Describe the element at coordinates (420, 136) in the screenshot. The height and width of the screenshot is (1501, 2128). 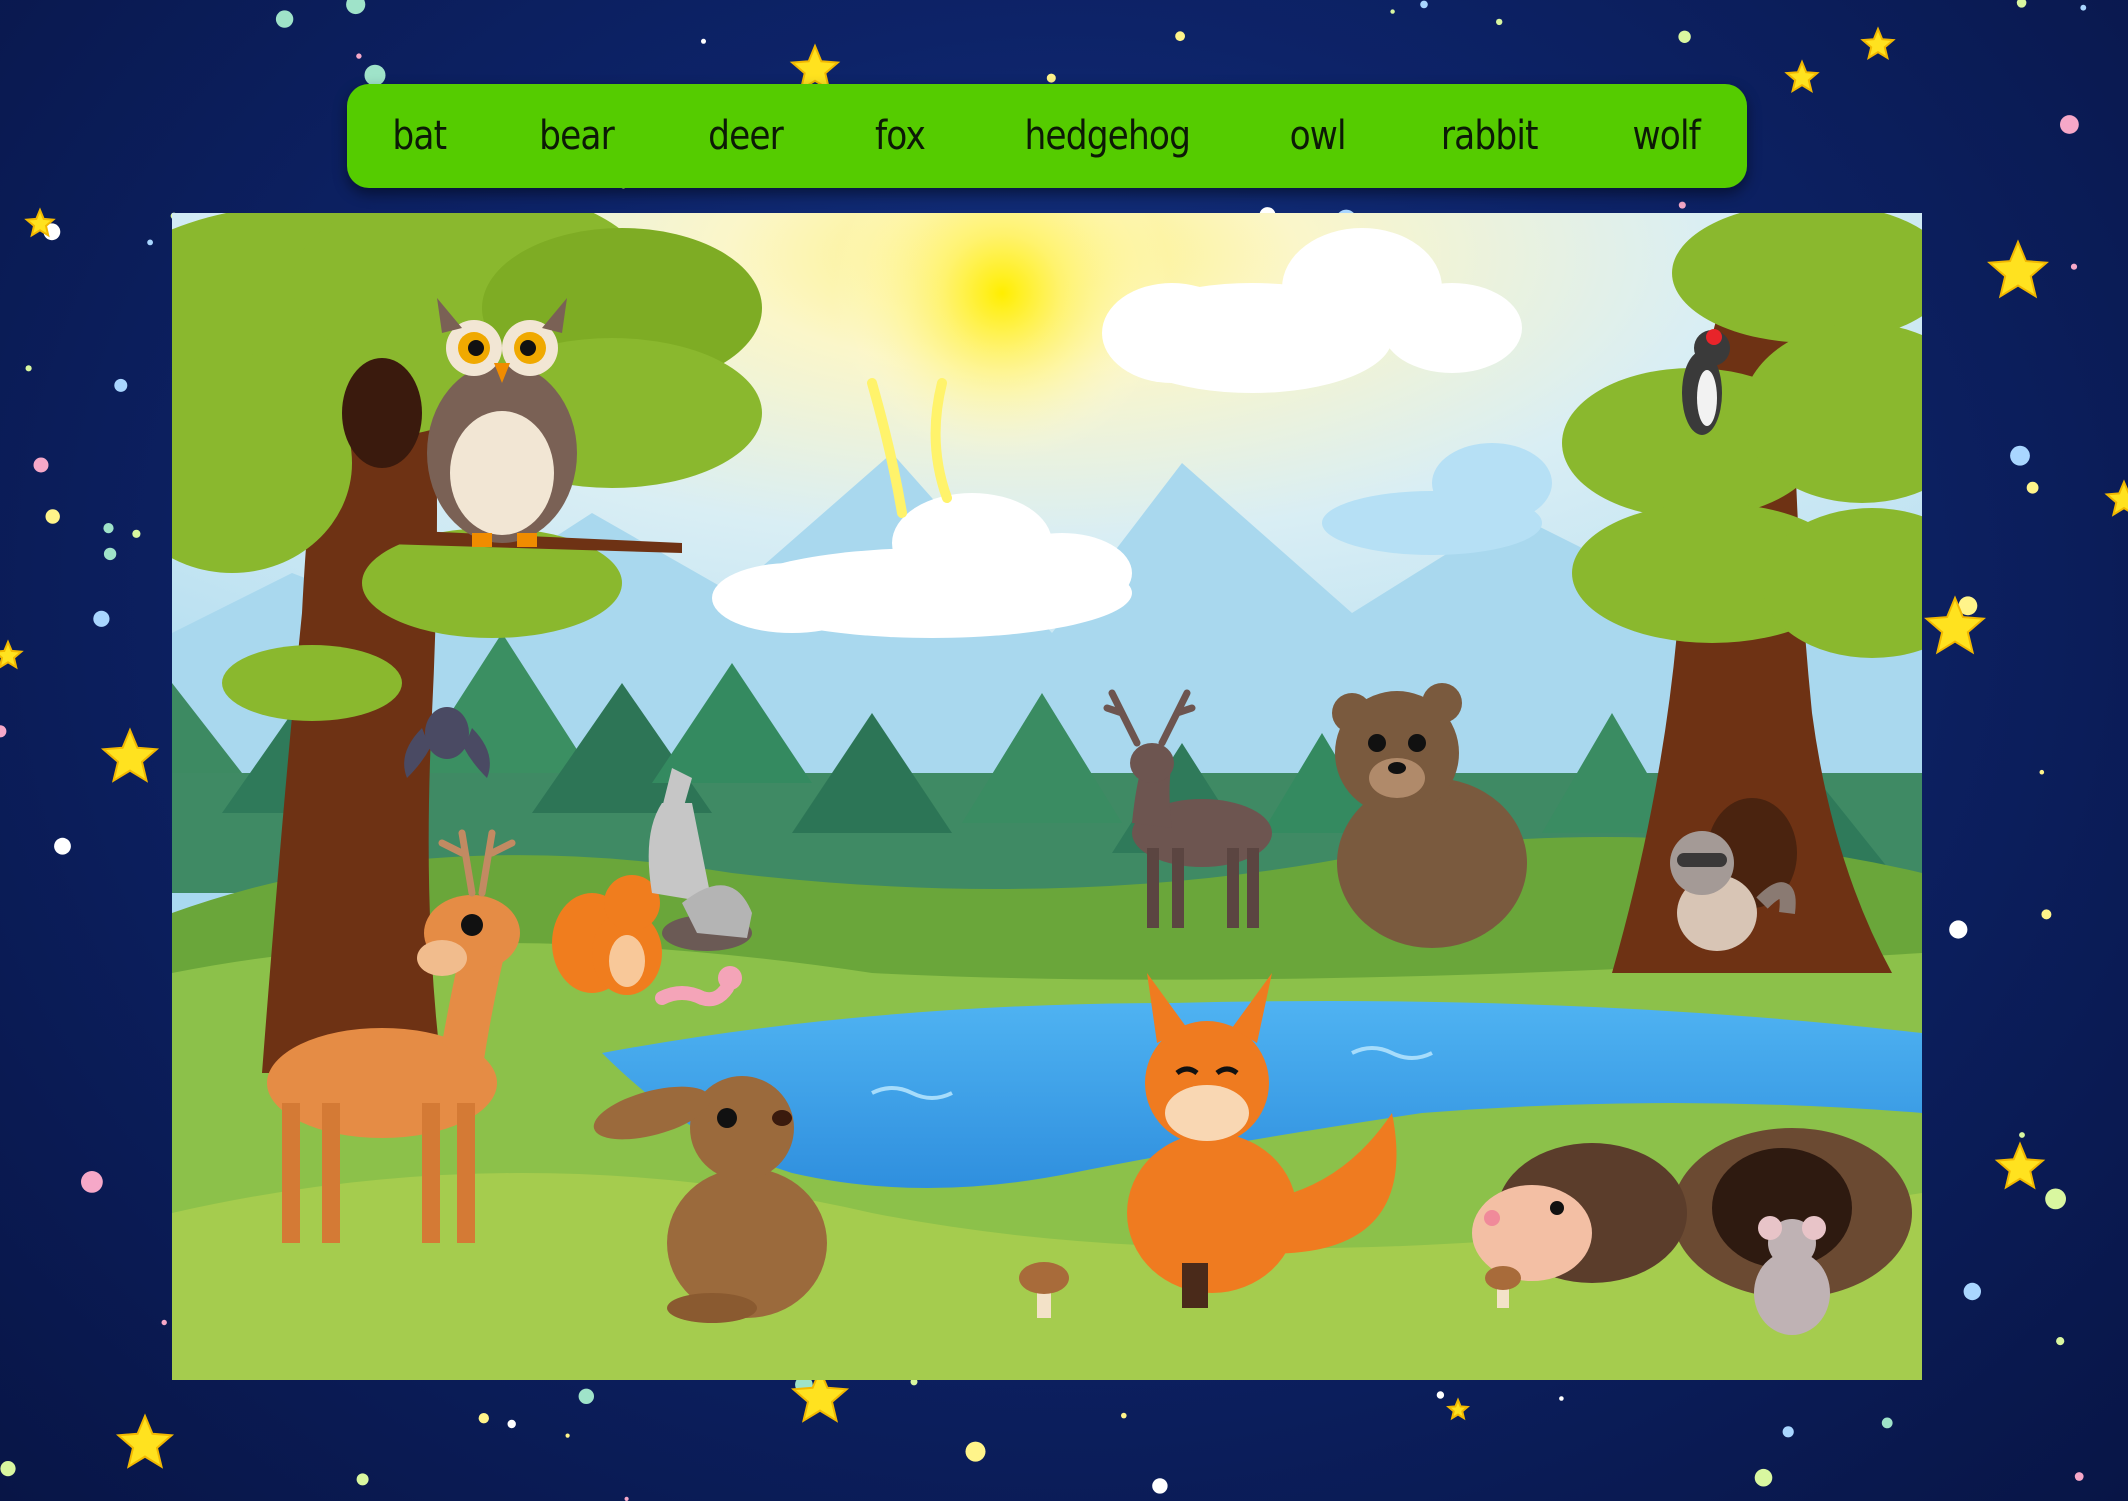
I see `word-chip-bat: bat` at that location.